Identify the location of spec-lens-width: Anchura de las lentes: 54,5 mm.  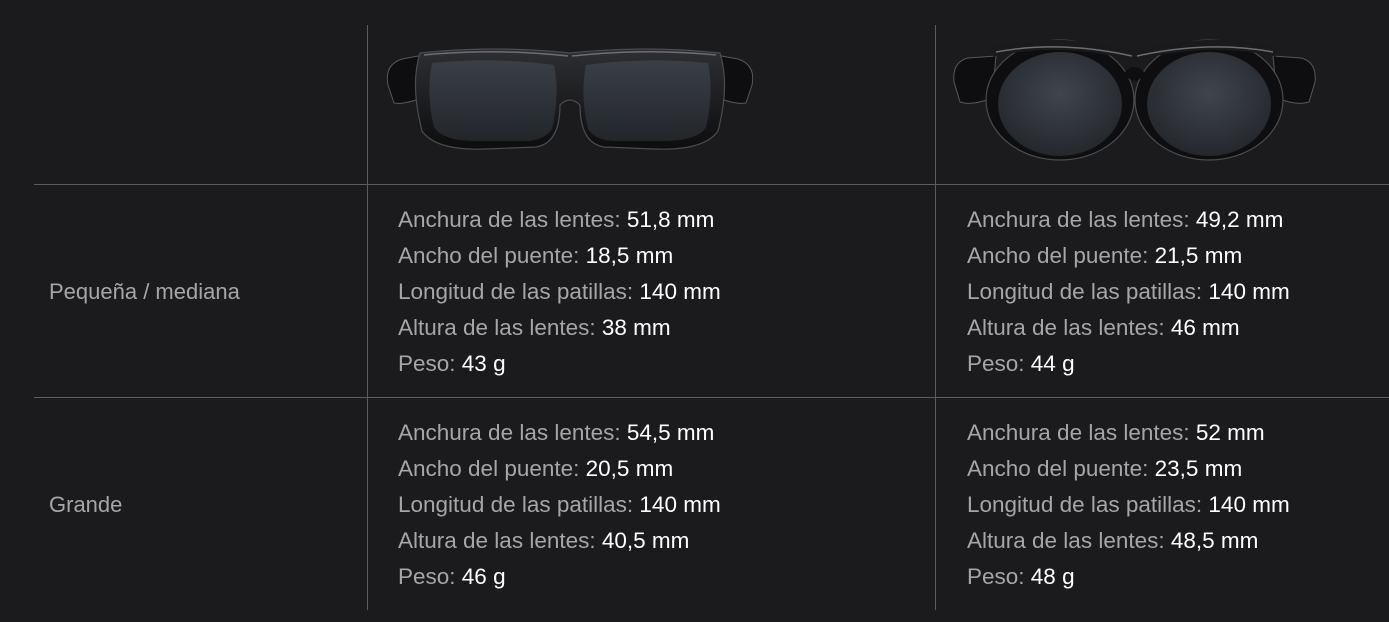
(556, 432).